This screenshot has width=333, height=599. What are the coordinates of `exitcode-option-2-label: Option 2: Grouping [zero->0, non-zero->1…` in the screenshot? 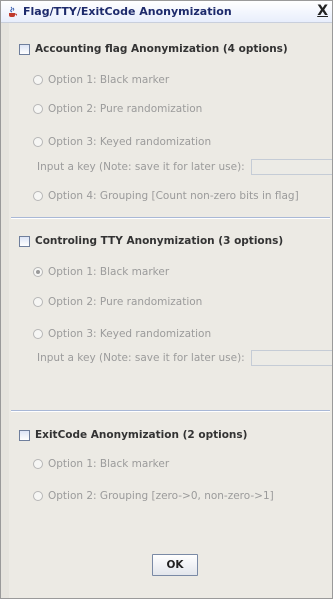 It's located at (161, 496).